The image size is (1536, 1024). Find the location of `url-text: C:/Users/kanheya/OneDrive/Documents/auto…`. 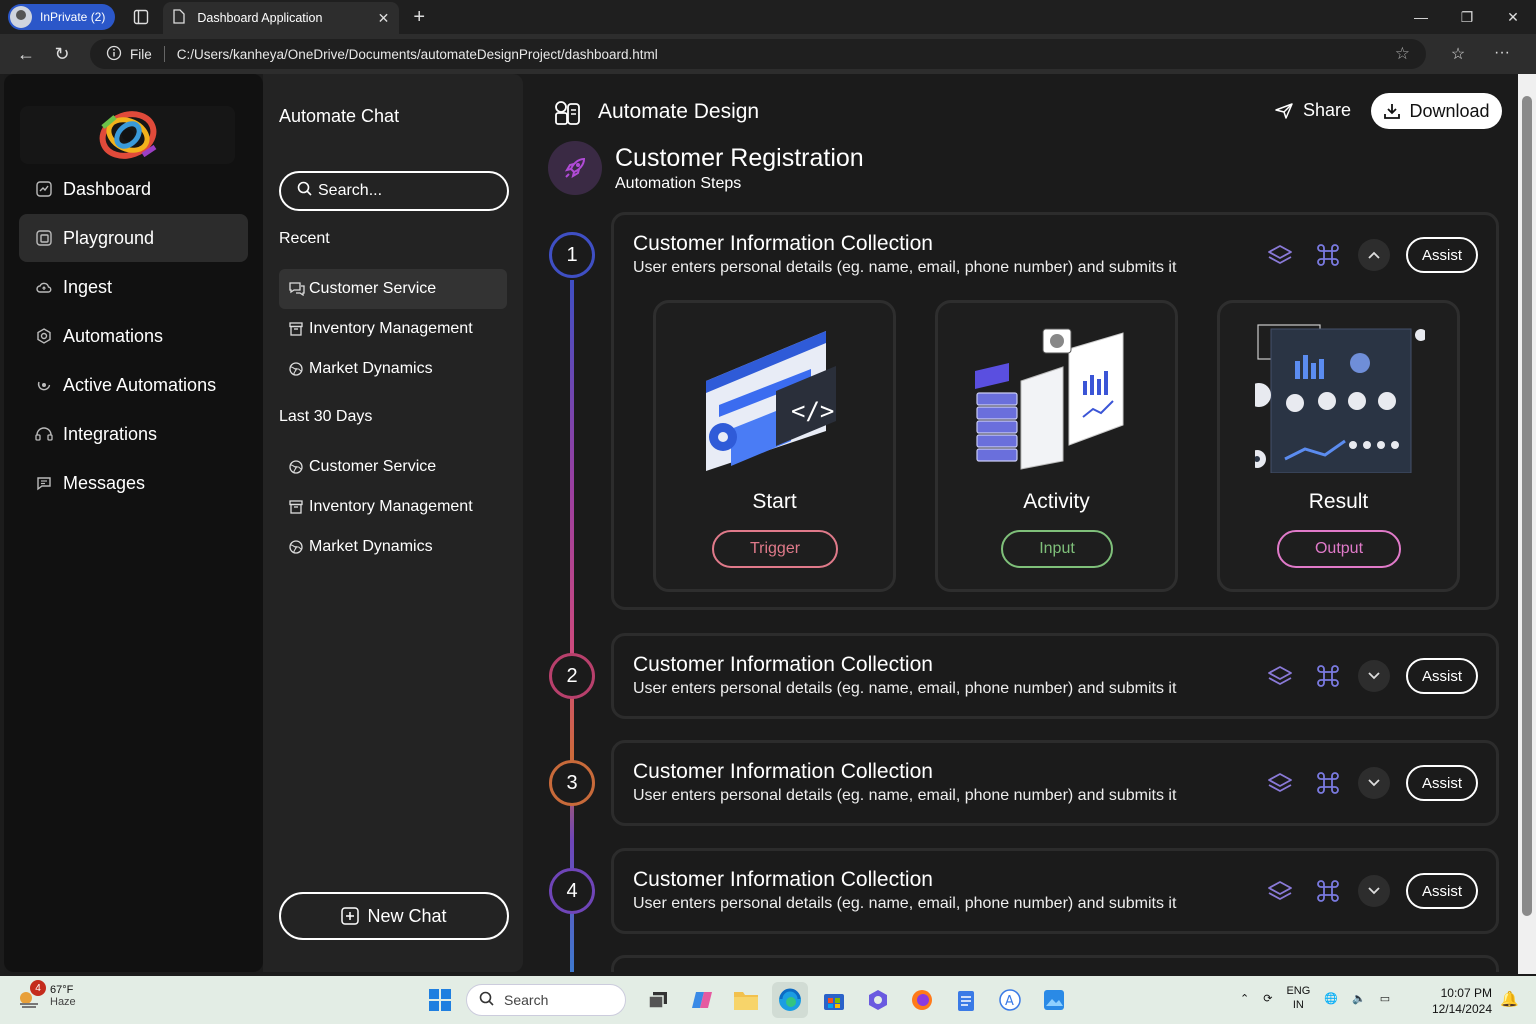

url-text: C:/Users/kanheya/OneDrive/Documents/auto… is located at coordinates (786, 54).